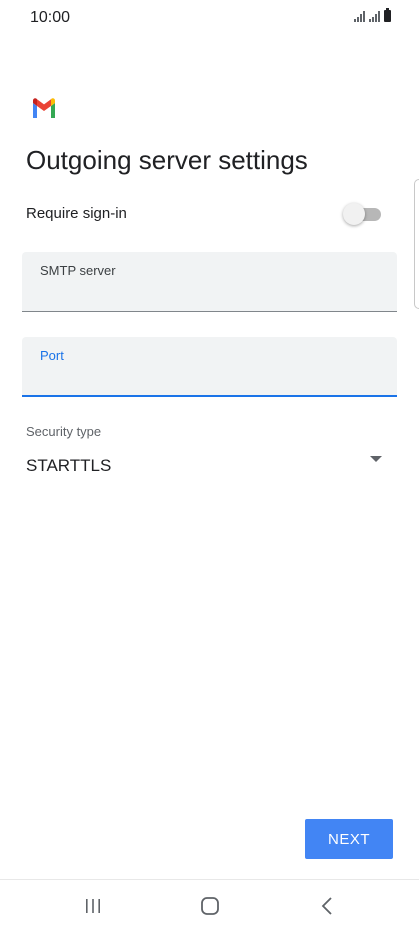 This screenshot has width=419, height=931. I want to click on wifi-signal-icon, so click(359, 16).